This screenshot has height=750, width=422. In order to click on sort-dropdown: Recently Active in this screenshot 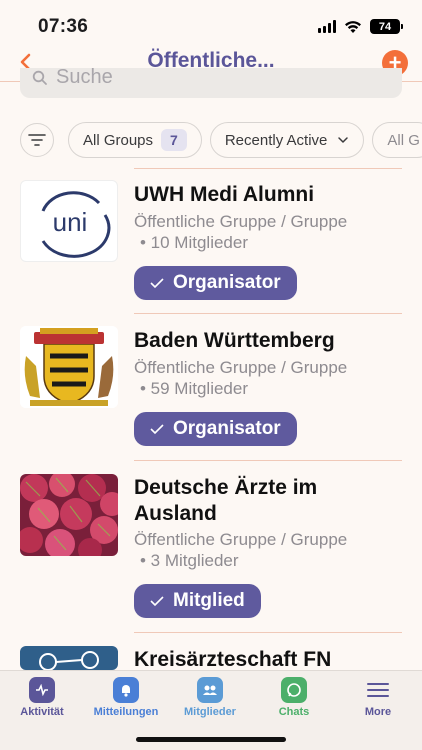, I will do `click(287, 140)`.